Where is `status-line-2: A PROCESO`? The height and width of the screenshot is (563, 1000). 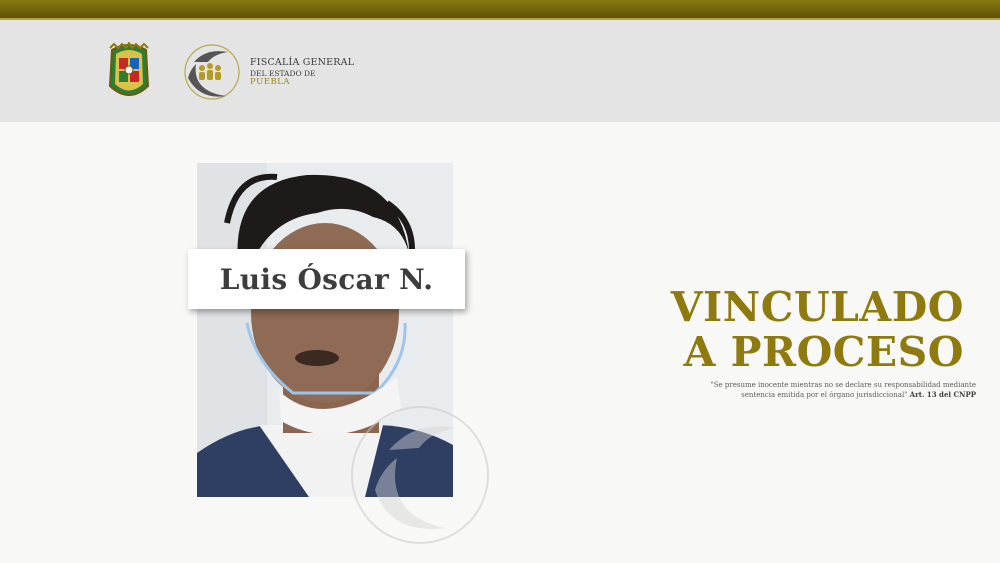
status-line-2: A PROCESO is located at coordinates (823, 352).